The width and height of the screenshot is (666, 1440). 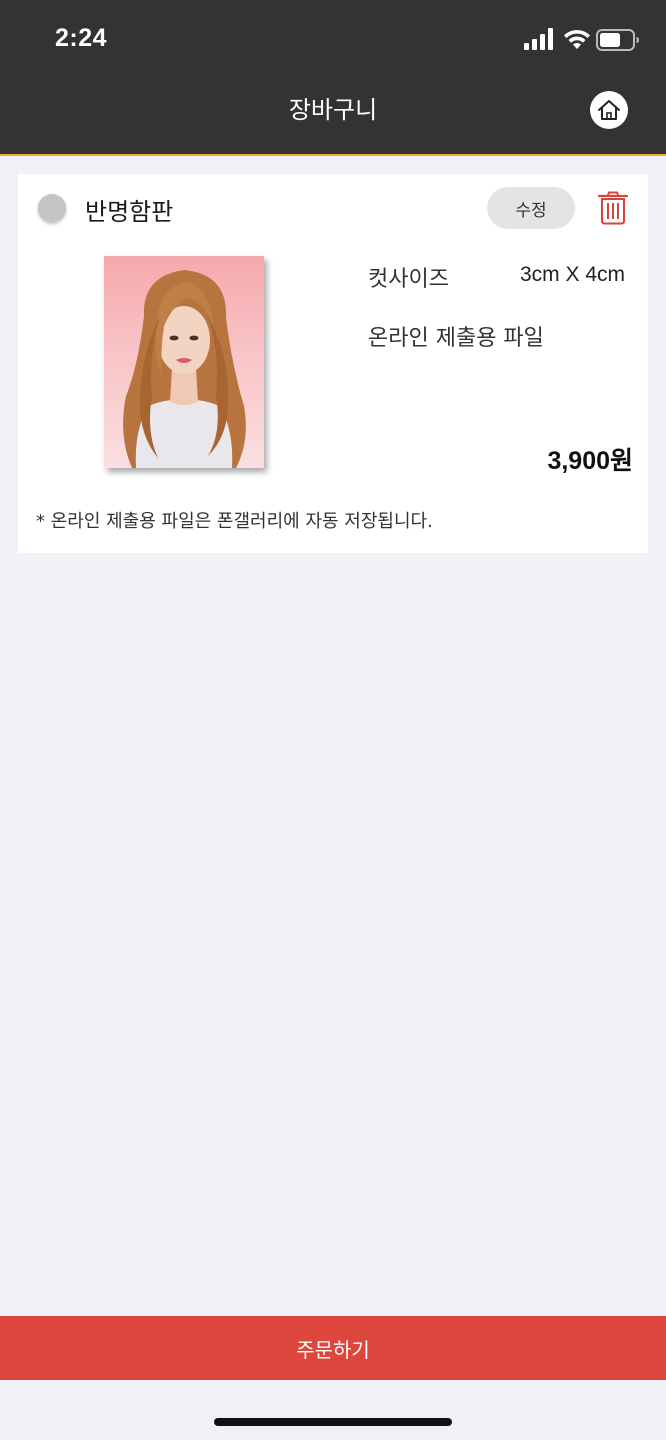 What do you see at coordinates (456, 338) in the screenshot?
I see `file-type: 온라인 제출용 파일` at bounding box center [456, 338].